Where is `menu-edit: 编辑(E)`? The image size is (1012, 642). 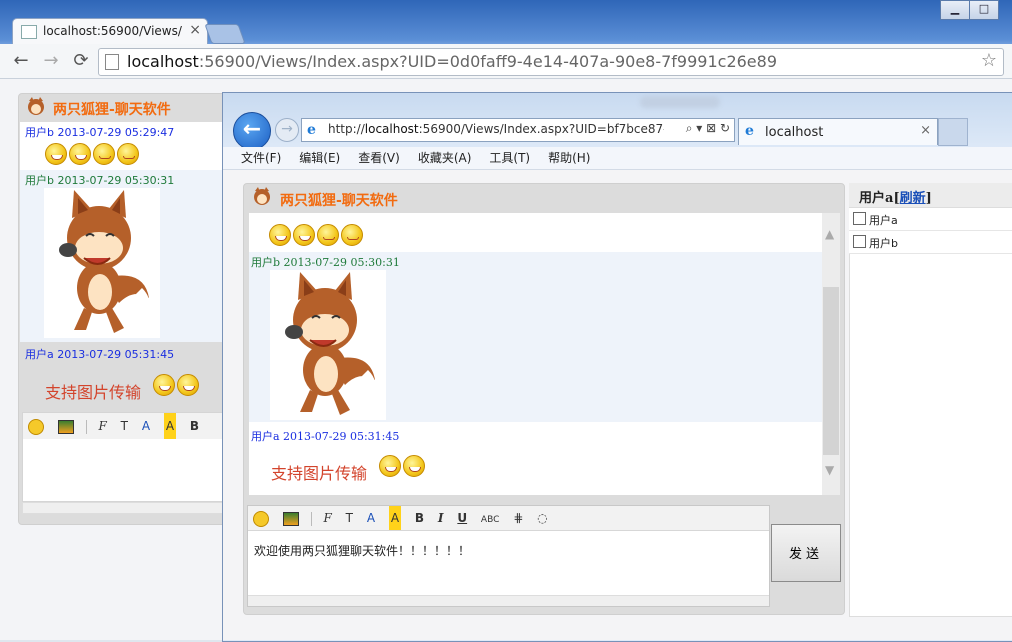
menu-edit: 编辑(E) is located at coordinates (319, 158).